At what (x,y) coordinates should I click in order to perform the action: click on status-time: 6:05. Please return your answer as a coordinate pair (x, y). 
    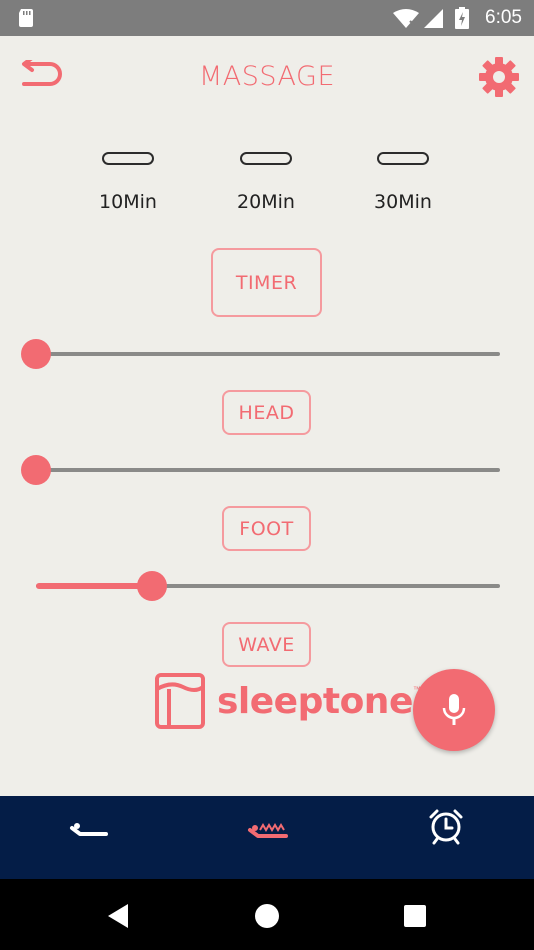
    Looking at the image, I should click on (503, 17).